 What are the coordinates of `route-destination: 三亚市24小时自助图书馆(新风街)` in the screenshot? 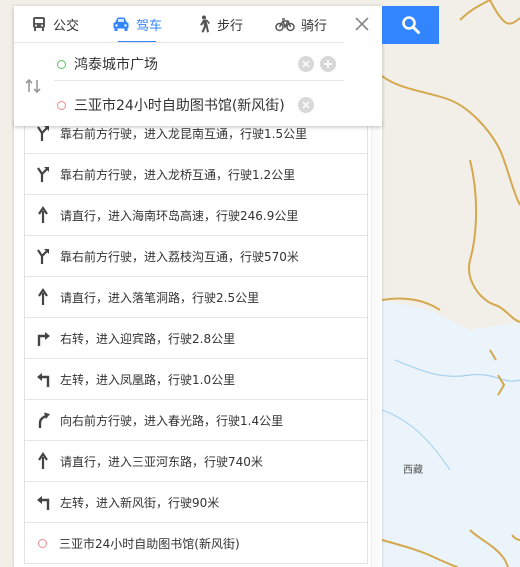 It's located at (196, 542).